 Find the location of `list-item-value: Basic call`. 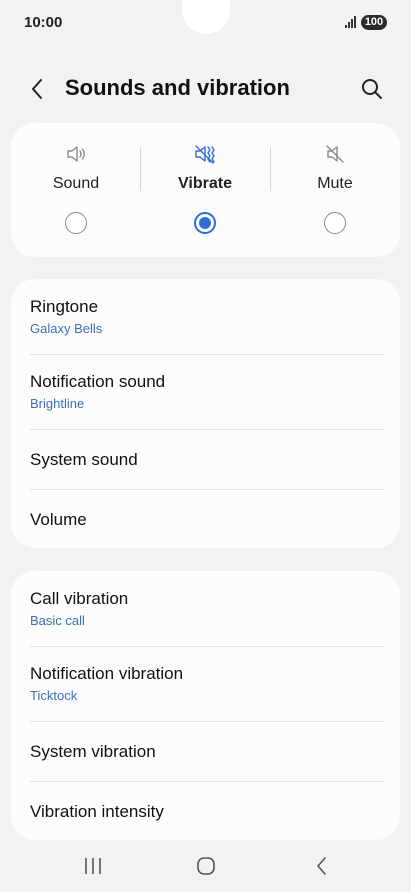

list-item-value: Basic call is located at coordinates (57, 620).